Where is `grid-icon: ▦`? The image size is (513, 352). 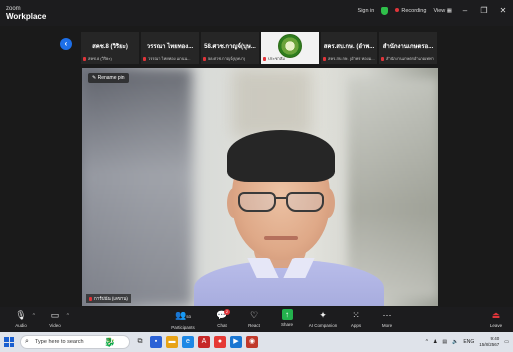
grid-icon: ▦ is located at coordinates (449, 10).